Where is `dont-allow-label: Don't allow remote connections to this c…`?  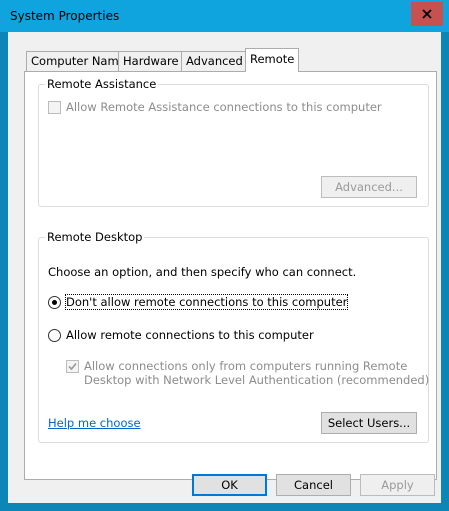
dont-allow-label: Don't allow remote connections to this c… is located at coordinates (206, 302).